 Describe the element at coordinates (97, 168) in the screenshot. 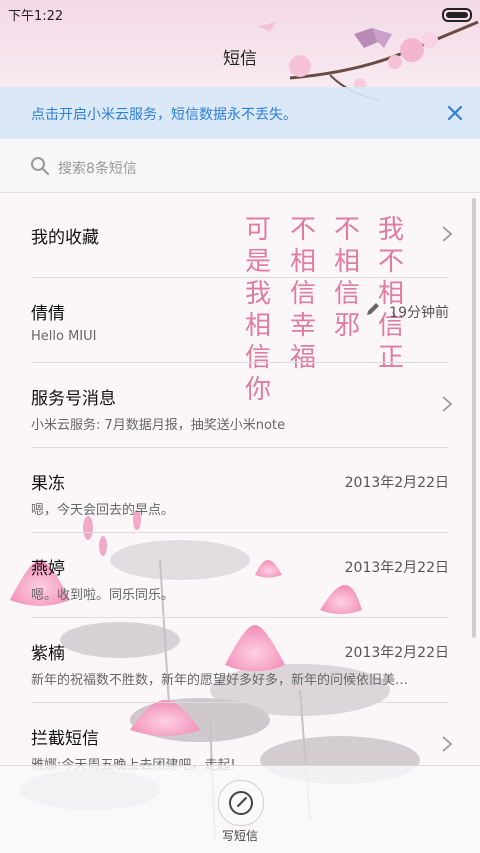

I see `search-input: 搜索8条短信` at that location.